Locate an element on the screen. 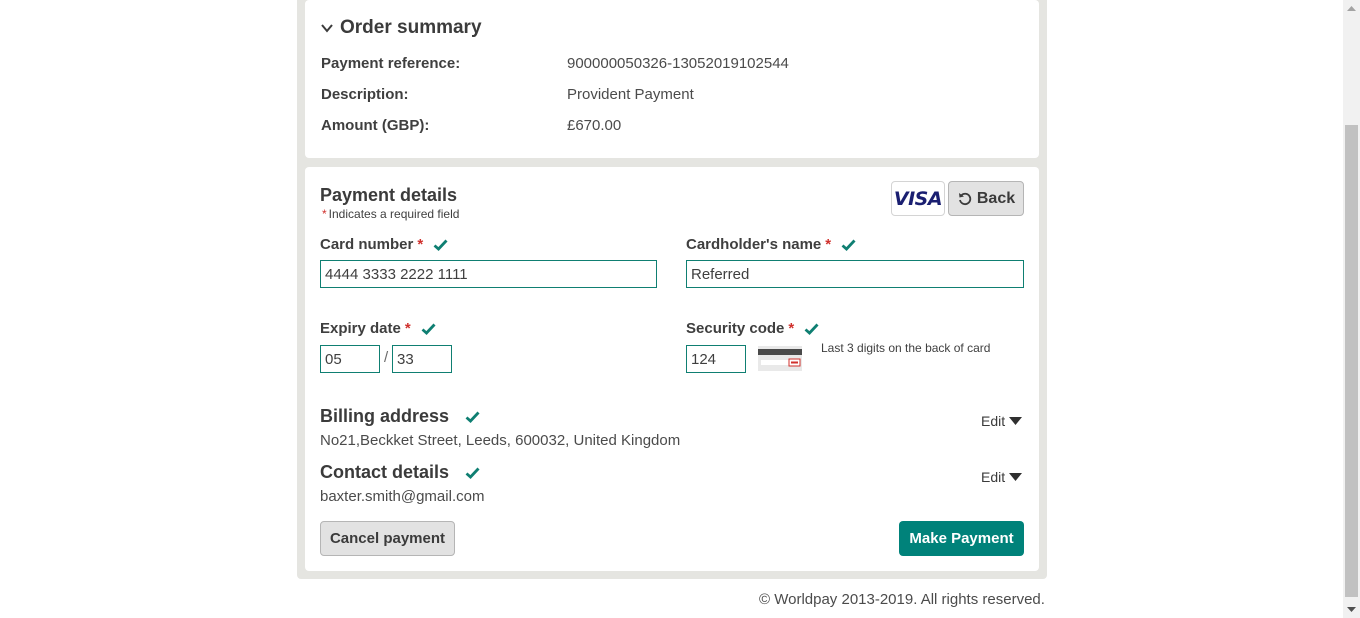 The width and height of the screenshot is (1360, 618). billing-edit-label: Edit is located at coordinates (993, 421).